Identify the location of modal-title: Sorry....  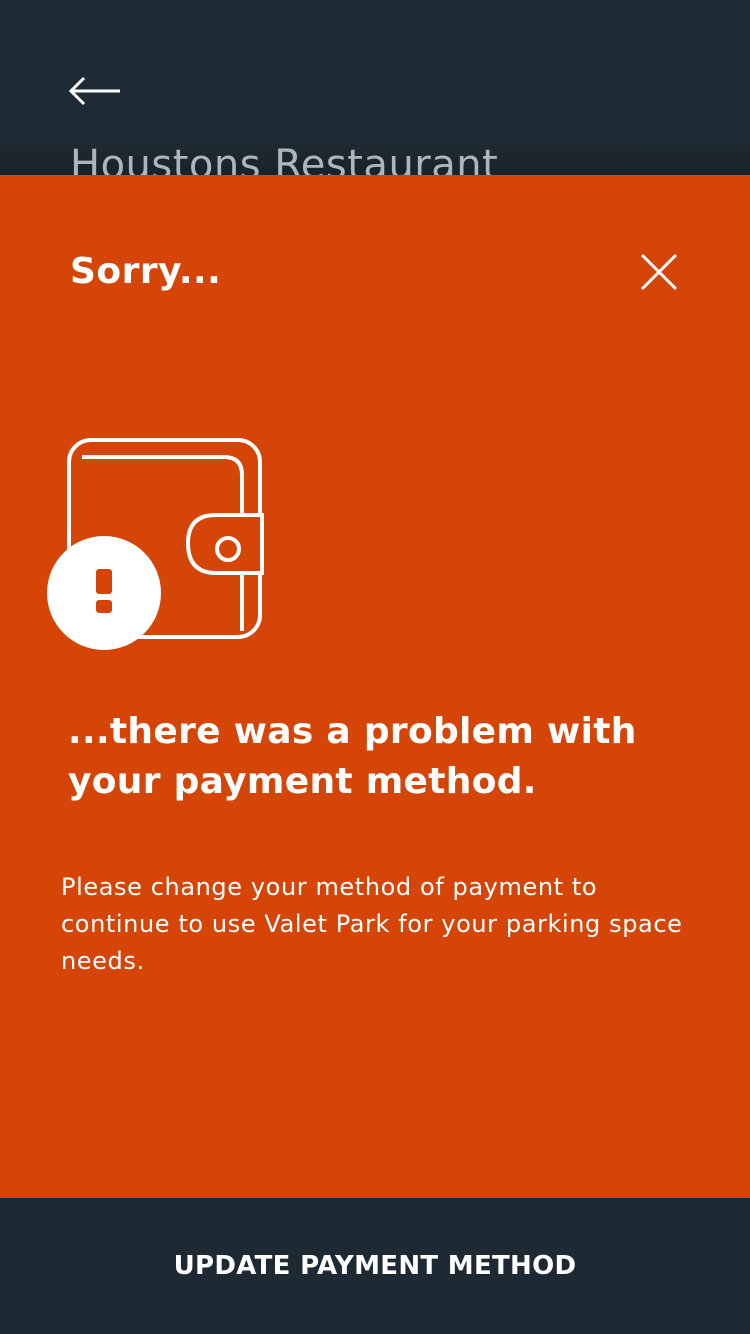
(146, 271).